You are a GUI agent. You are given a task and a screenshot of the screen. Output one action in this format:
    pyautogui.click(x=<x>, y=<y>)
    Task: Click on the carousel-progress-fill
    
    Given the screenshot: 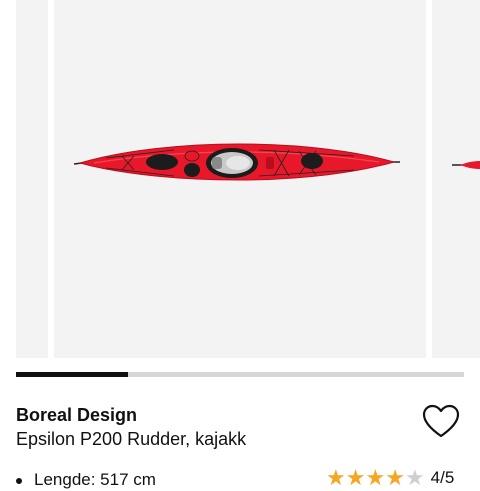 What is the action you would take?
    pyautogui.click(x=72, y=374)
    